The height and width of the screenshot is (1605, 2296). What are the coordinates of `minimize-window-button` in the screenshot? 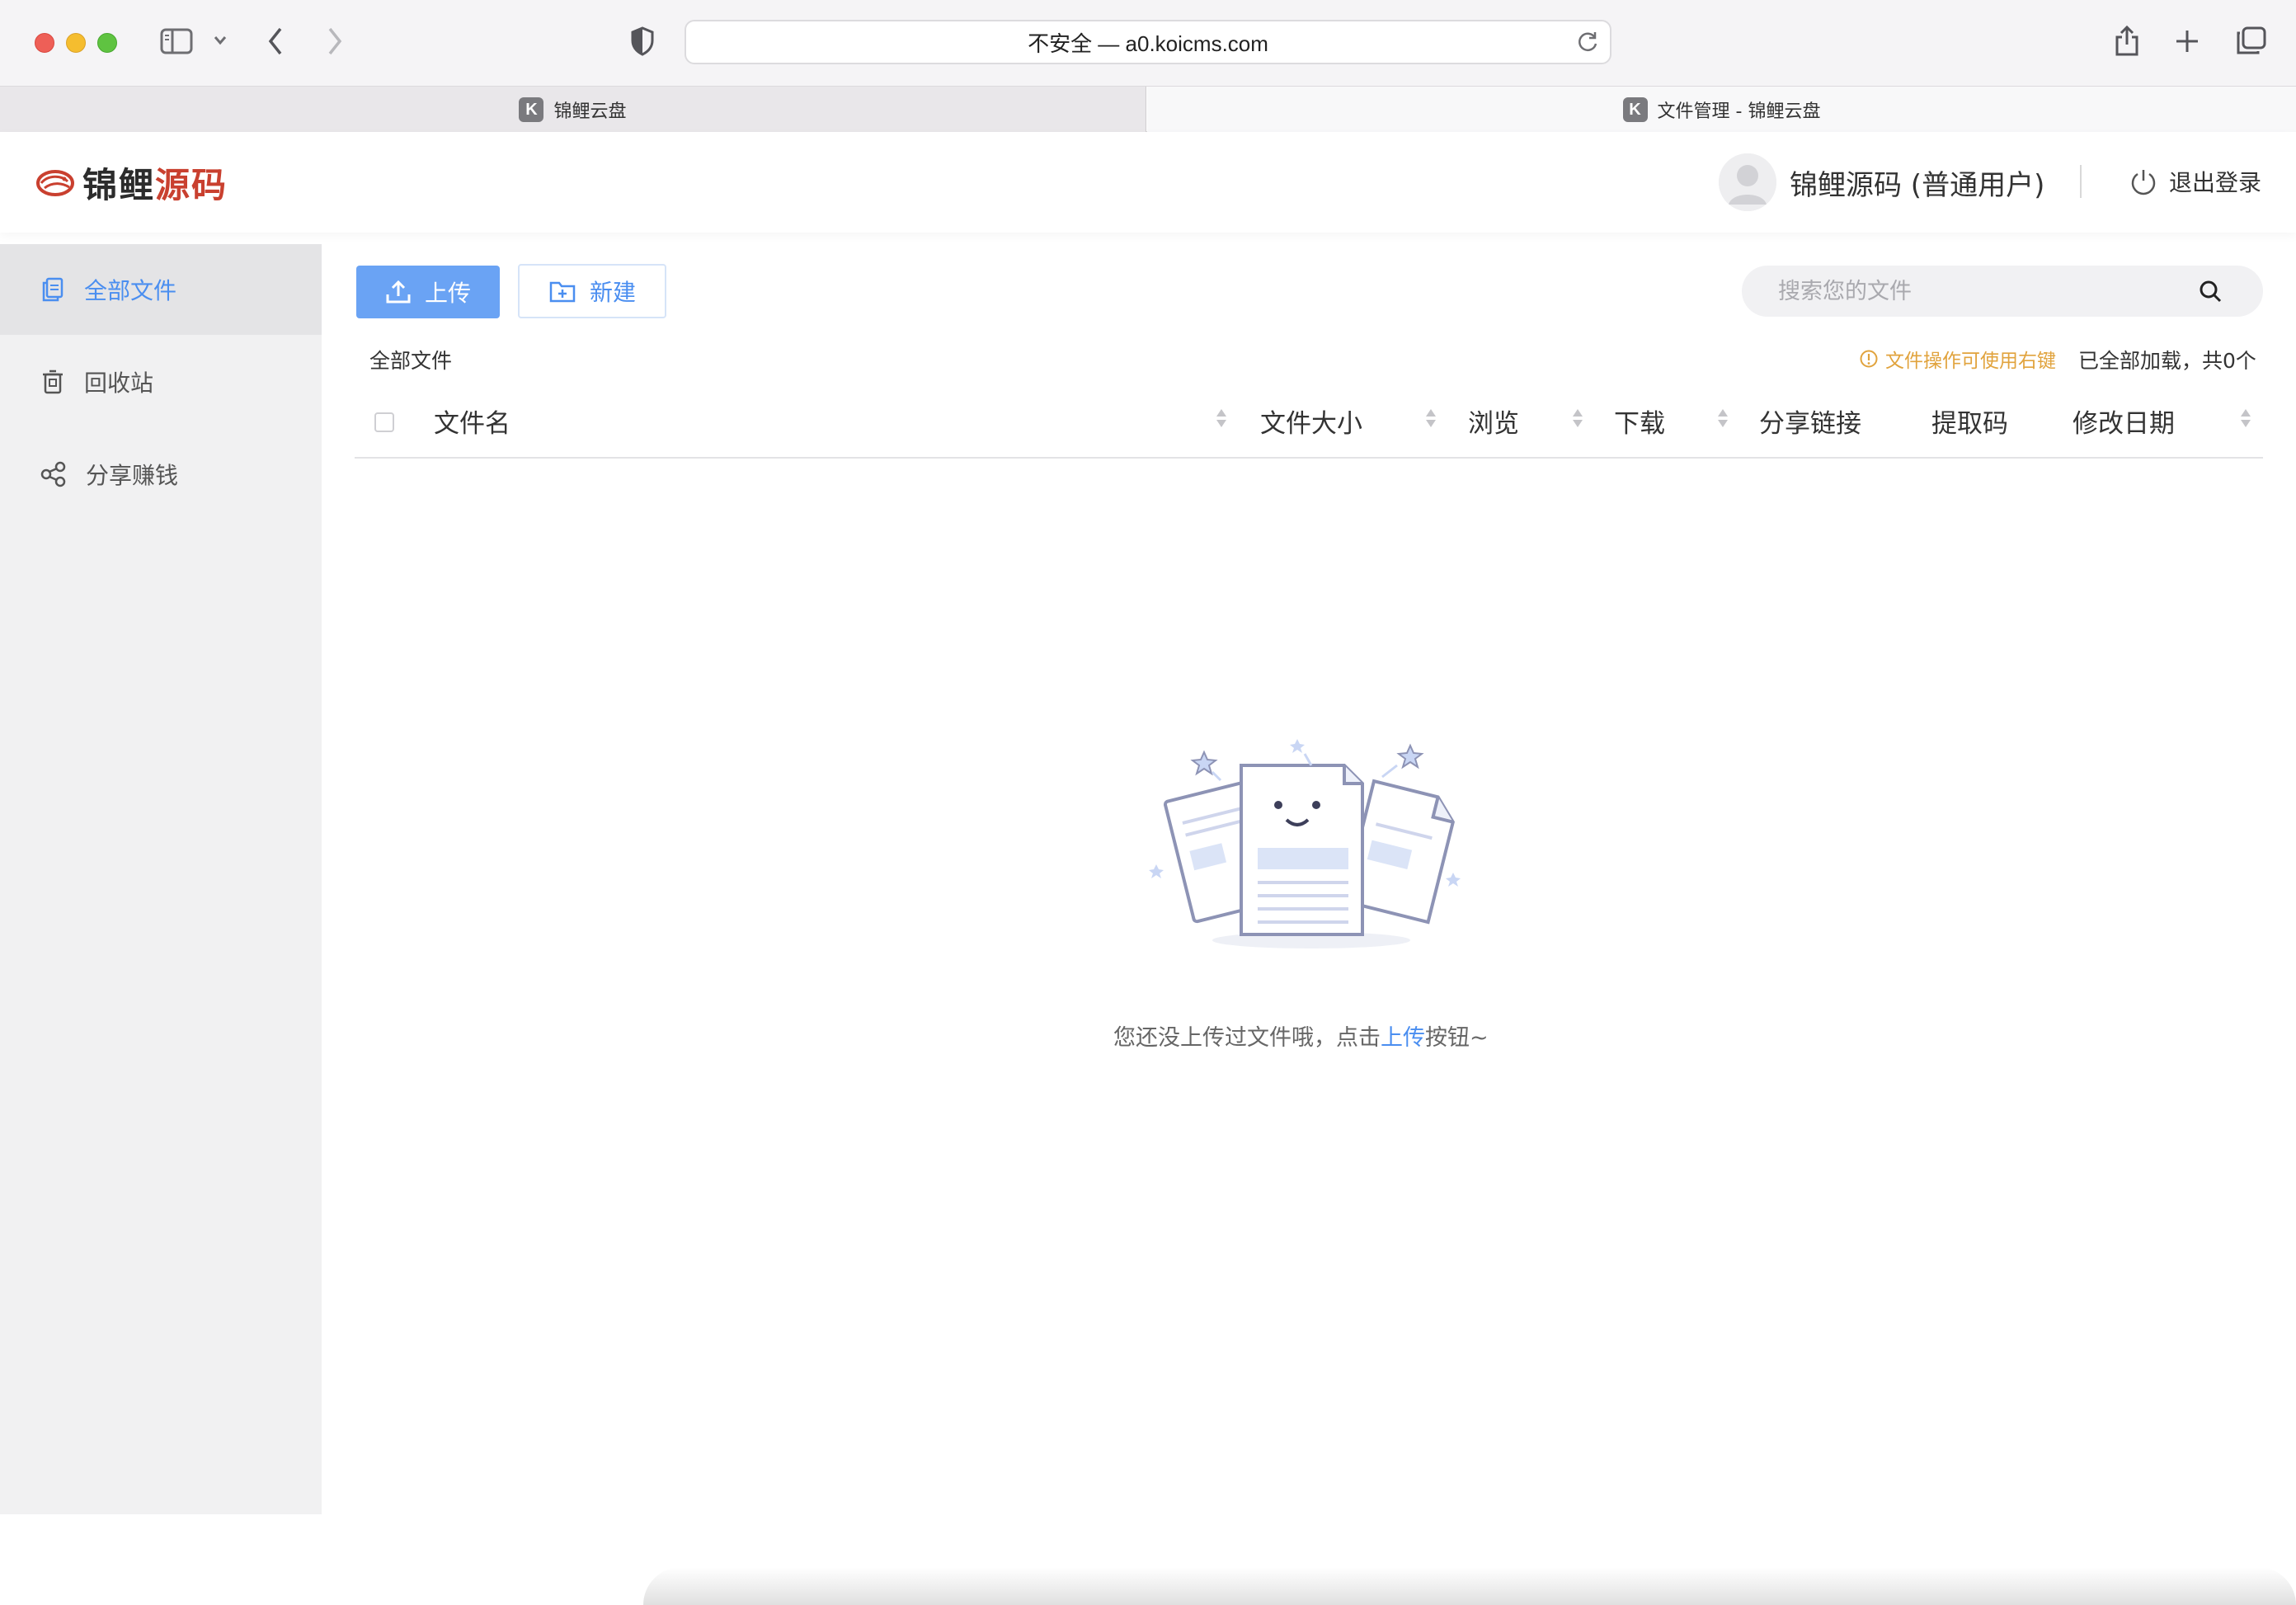 It's located at (76, 43).